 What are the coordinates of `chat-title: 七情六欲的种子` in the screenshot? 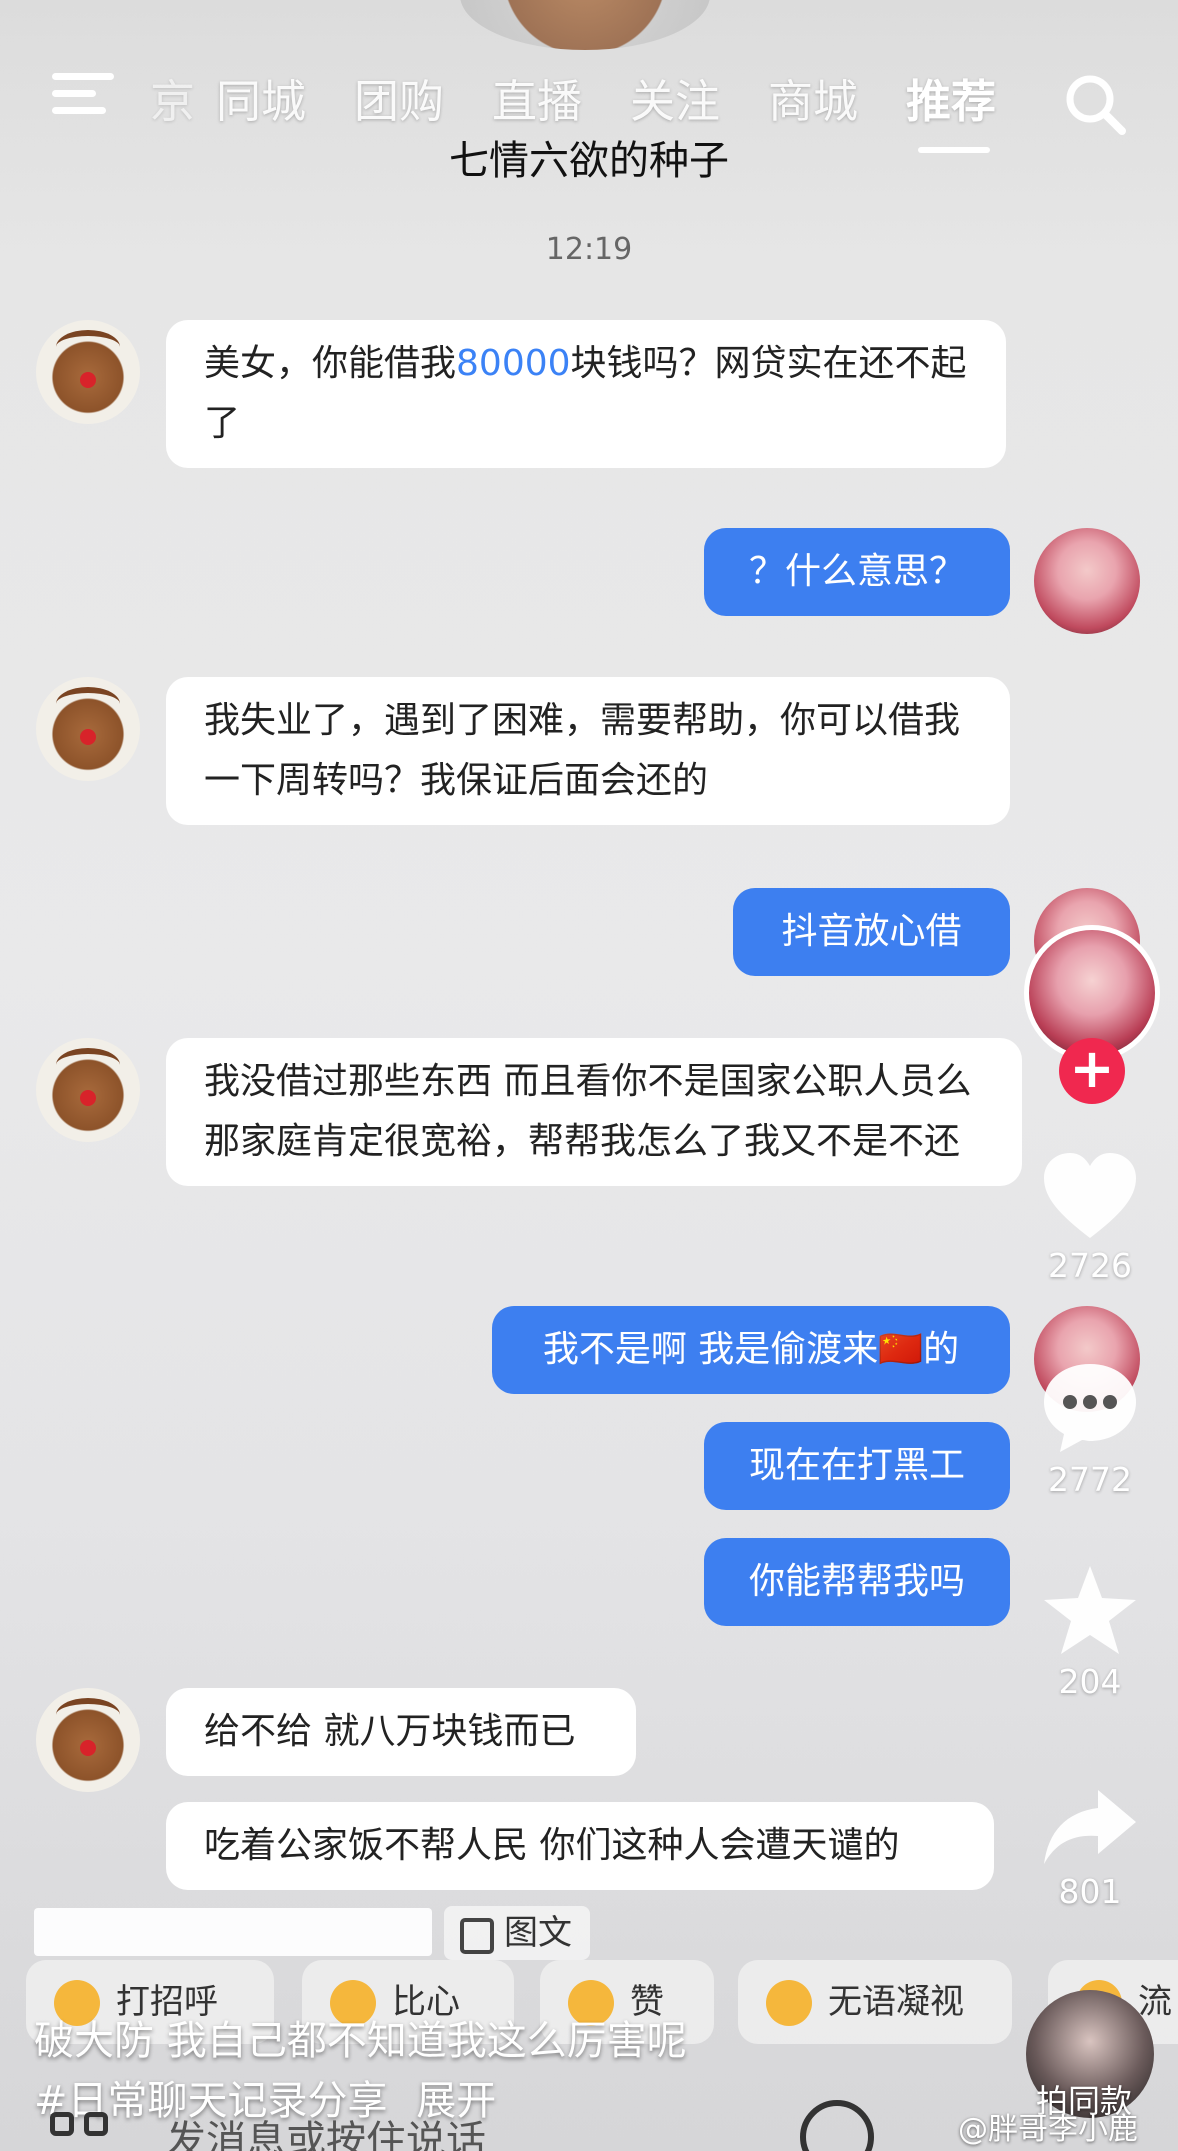 It's located at (589, 161).